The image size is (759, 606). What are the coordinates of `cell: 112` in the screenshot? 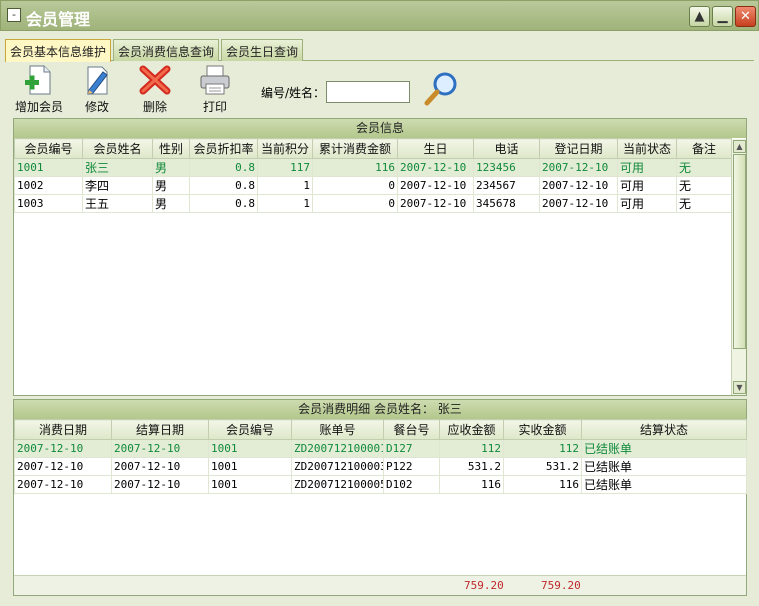 It's located at (542, 448).